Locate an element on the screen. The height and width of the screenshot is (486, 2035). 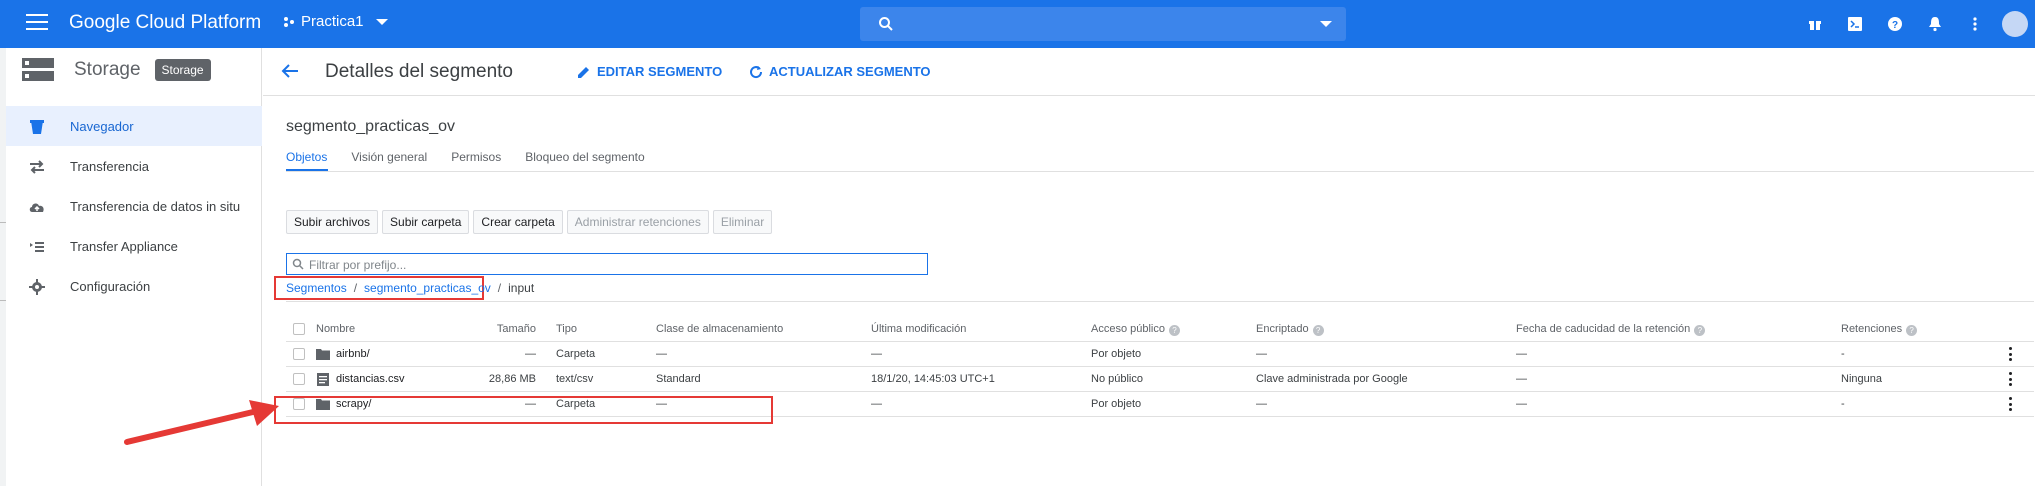
sidebar-item-label: Transfer Appliance is located at coordinates (124, 246).